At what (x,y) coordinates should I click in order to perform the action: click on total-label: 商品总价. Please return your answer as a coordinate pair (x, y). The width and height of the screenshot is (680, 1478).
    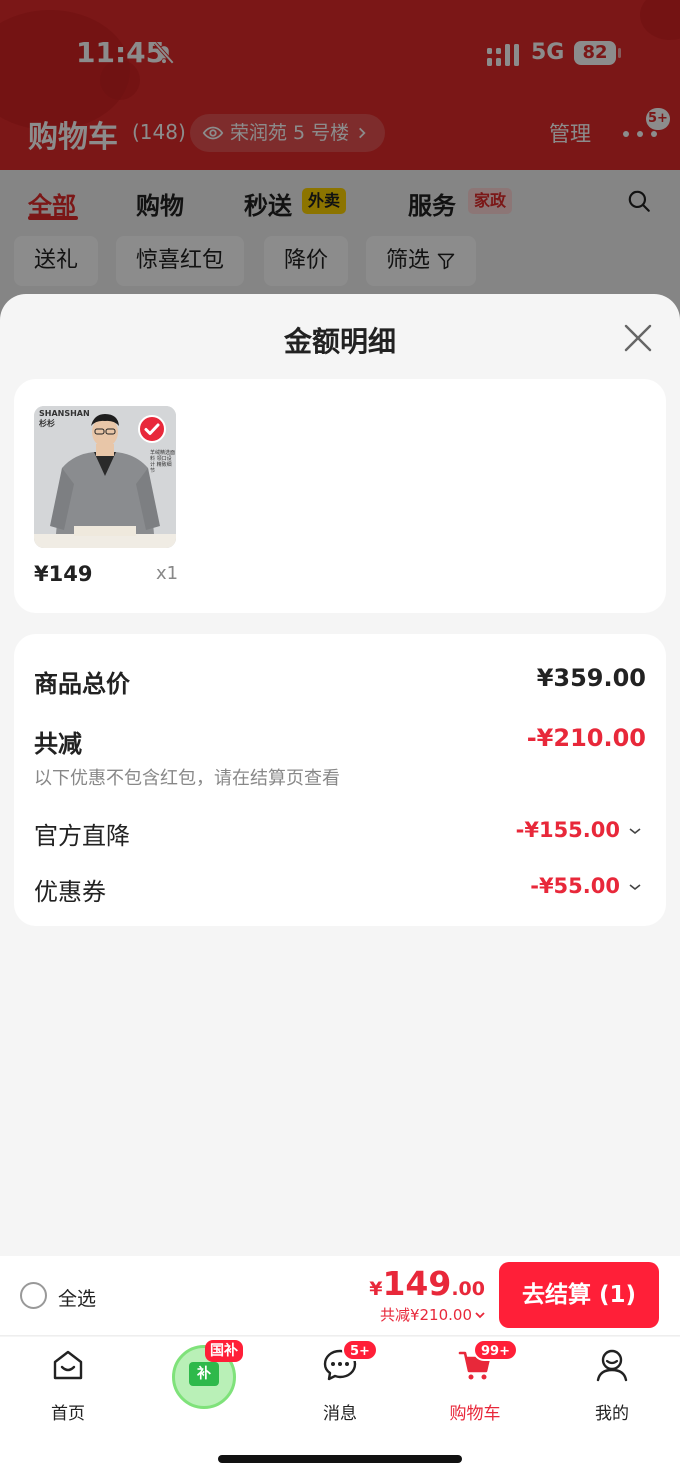
    Looking at the image, I should click on (82, 684).